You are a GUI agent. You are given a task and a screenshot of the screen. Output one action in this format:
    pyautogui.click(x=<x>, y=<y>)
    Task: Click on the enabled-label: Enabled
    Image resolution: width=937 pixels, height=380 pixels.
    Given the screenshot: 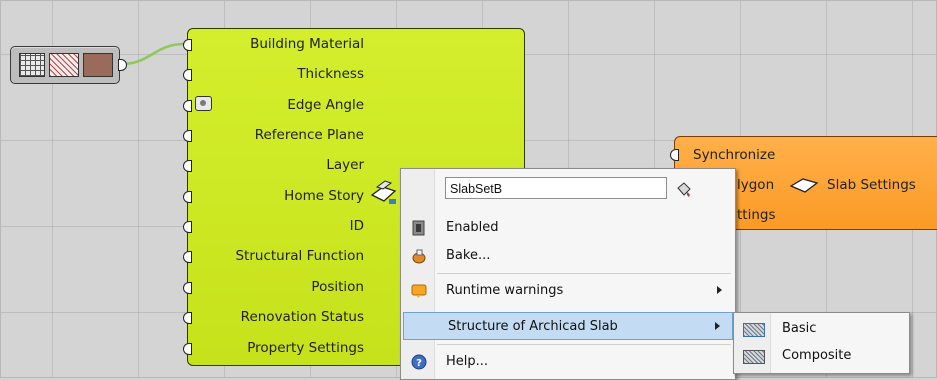 What is the action you would take?
    pyautogui.click(x=472, y=227)
    